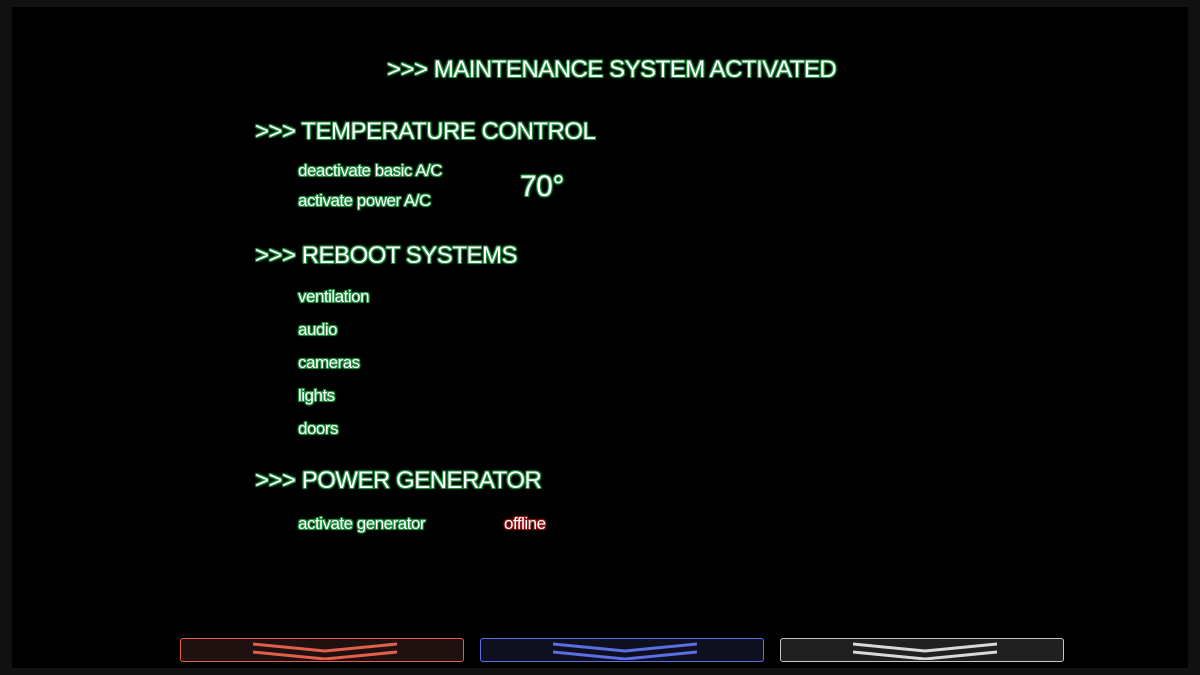 This screenshot has height=675, width=1200. I want to click on reboot-doors-option: doors, so click(318, 429).